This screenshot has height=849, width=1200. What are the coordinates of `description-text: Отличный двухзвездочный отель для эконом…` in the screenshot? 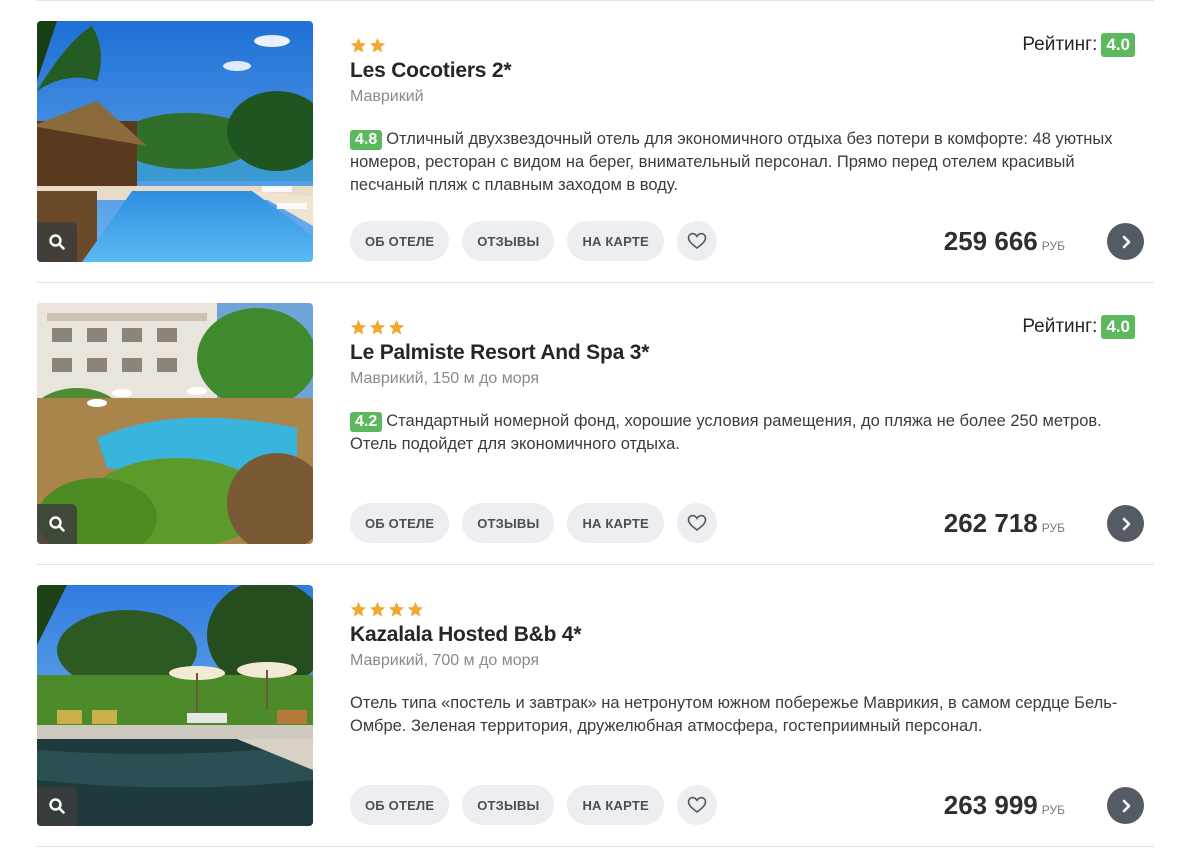 It's located at (731, 162).